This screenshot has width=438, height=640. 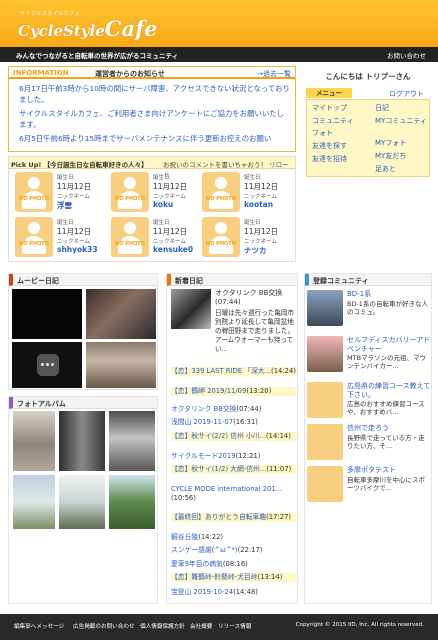 What do you see at coordinates (255, 250) in the screenshot?
I see `nickname-link: ナツカ` at bounding box center [255, 250].